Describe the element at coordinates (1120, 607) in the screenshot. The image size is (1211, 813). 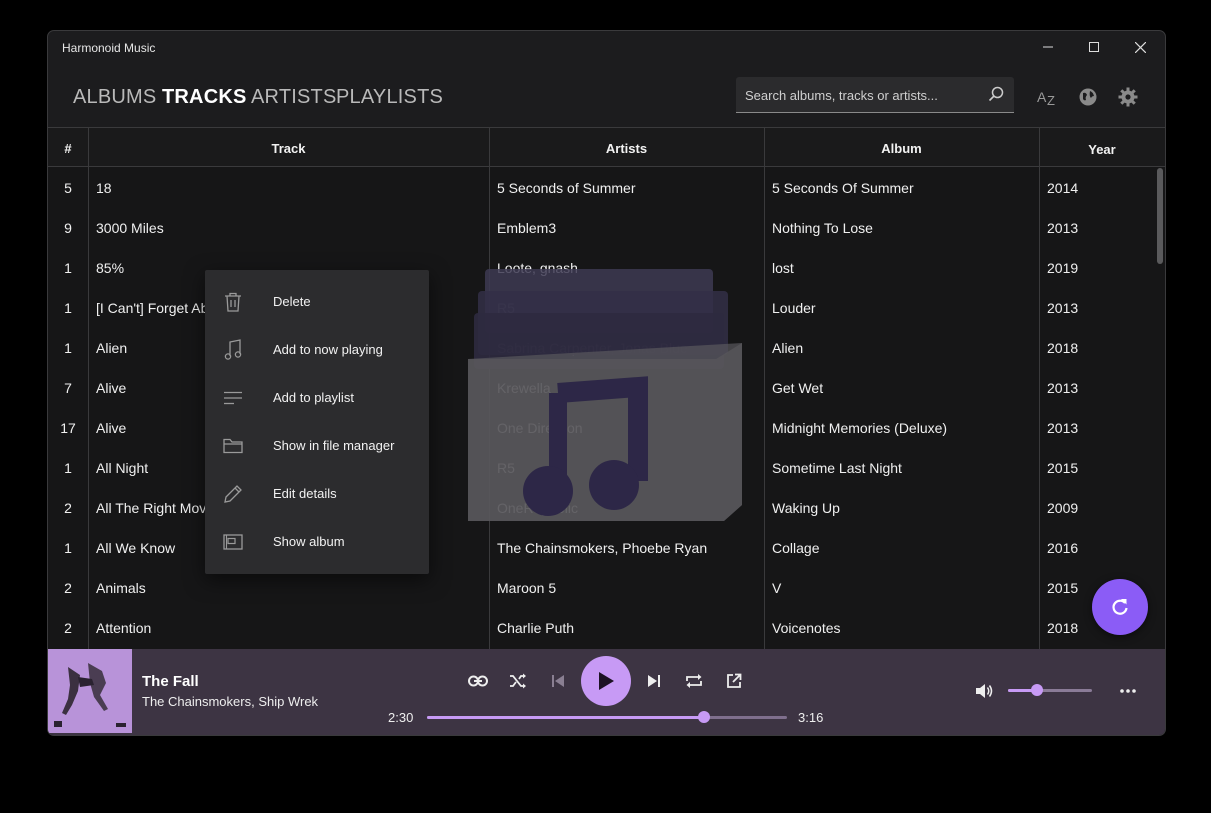
I see `refresh-button` at that location.